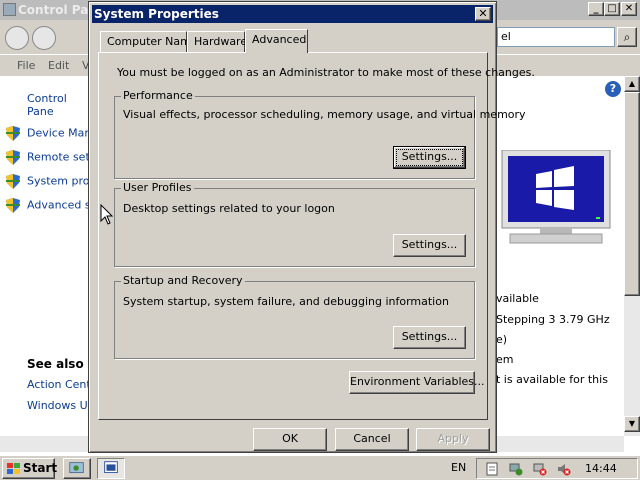  I want to click on tab-advanced: Advanced, so click(276, 41).